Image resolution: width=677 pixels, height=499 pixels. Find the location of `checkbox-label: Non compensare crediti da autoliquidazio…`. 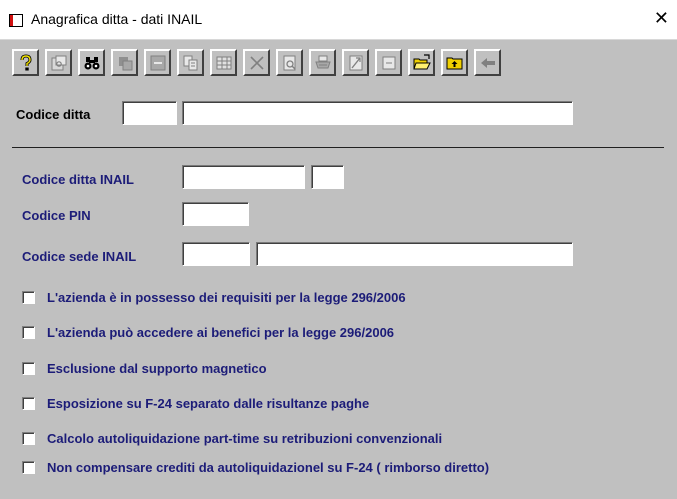

checkbox-label: Non compensare crediti da autoliquidazio… is located at coordinates (268, 467).